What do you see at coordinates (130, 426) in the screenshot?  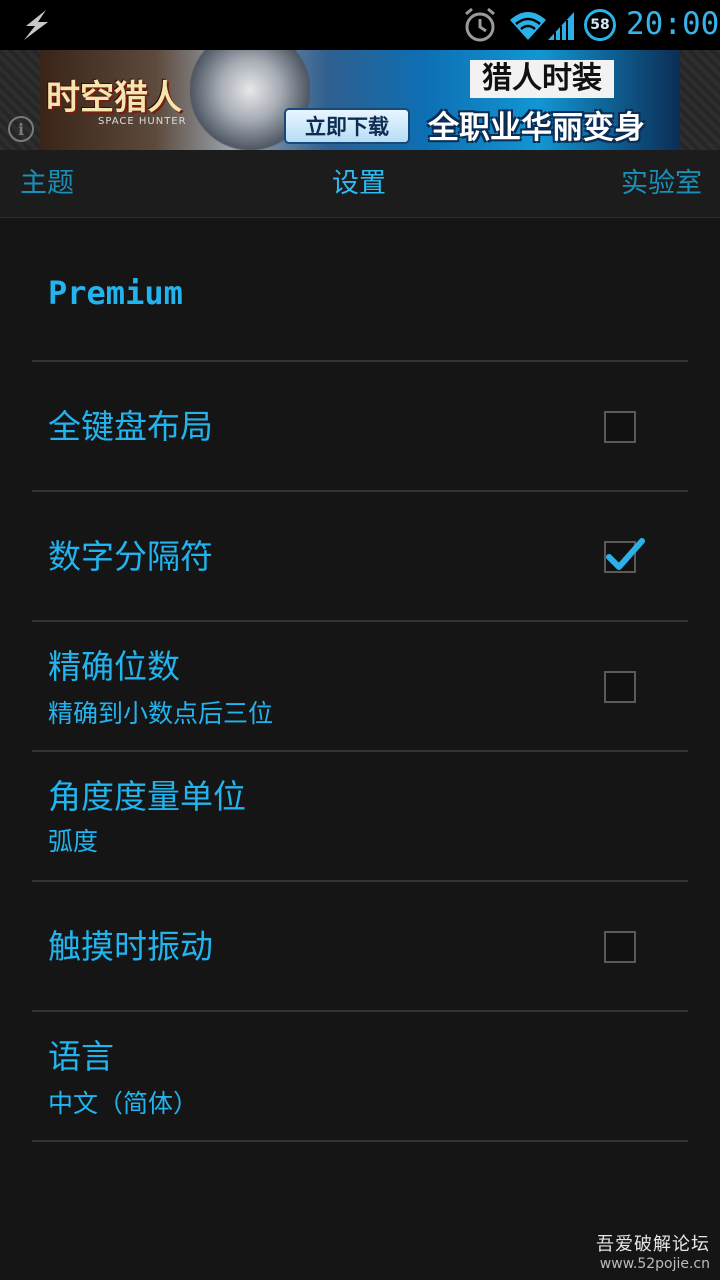 I see `pref-full-keyboard-title: 全键盘布局` at bounding box center [130, 426].